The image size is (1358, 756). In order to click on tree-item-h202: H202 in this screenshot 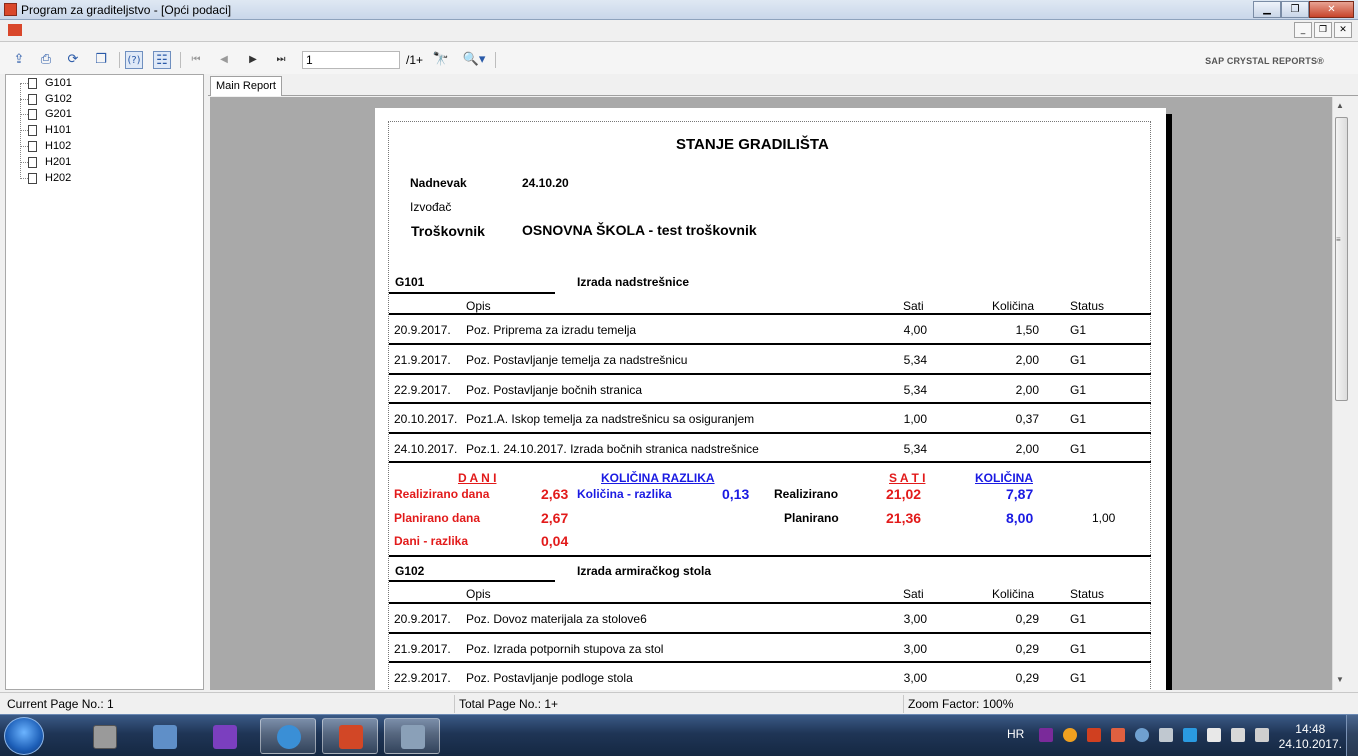, I will do `click(45, 178)`.